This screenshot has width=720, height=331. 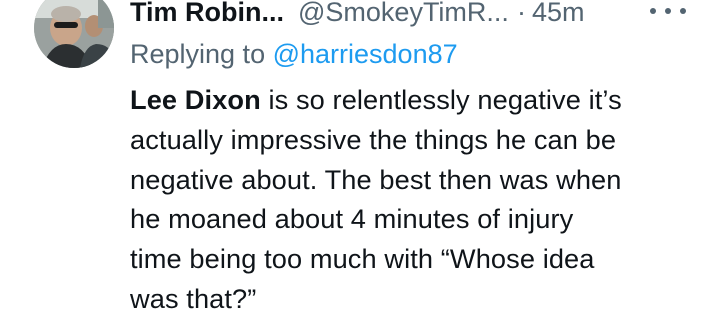 What do you see at coordinates (558, 15) in the screenshot?
I see `tweet-timestamp: 45m` at bounding box center [558, 15].